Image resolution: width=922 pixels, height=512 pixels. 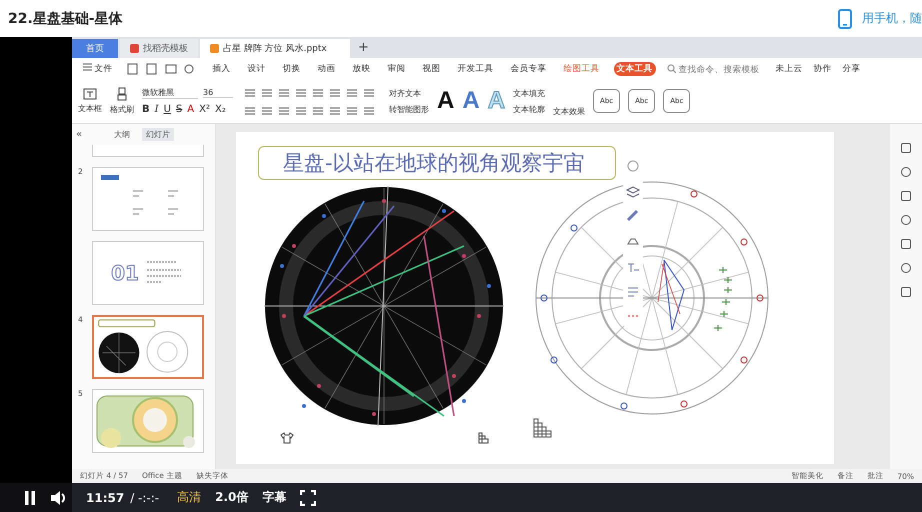 I want to click on text-effect-button: 文本效果, so click(x=569, y=111).